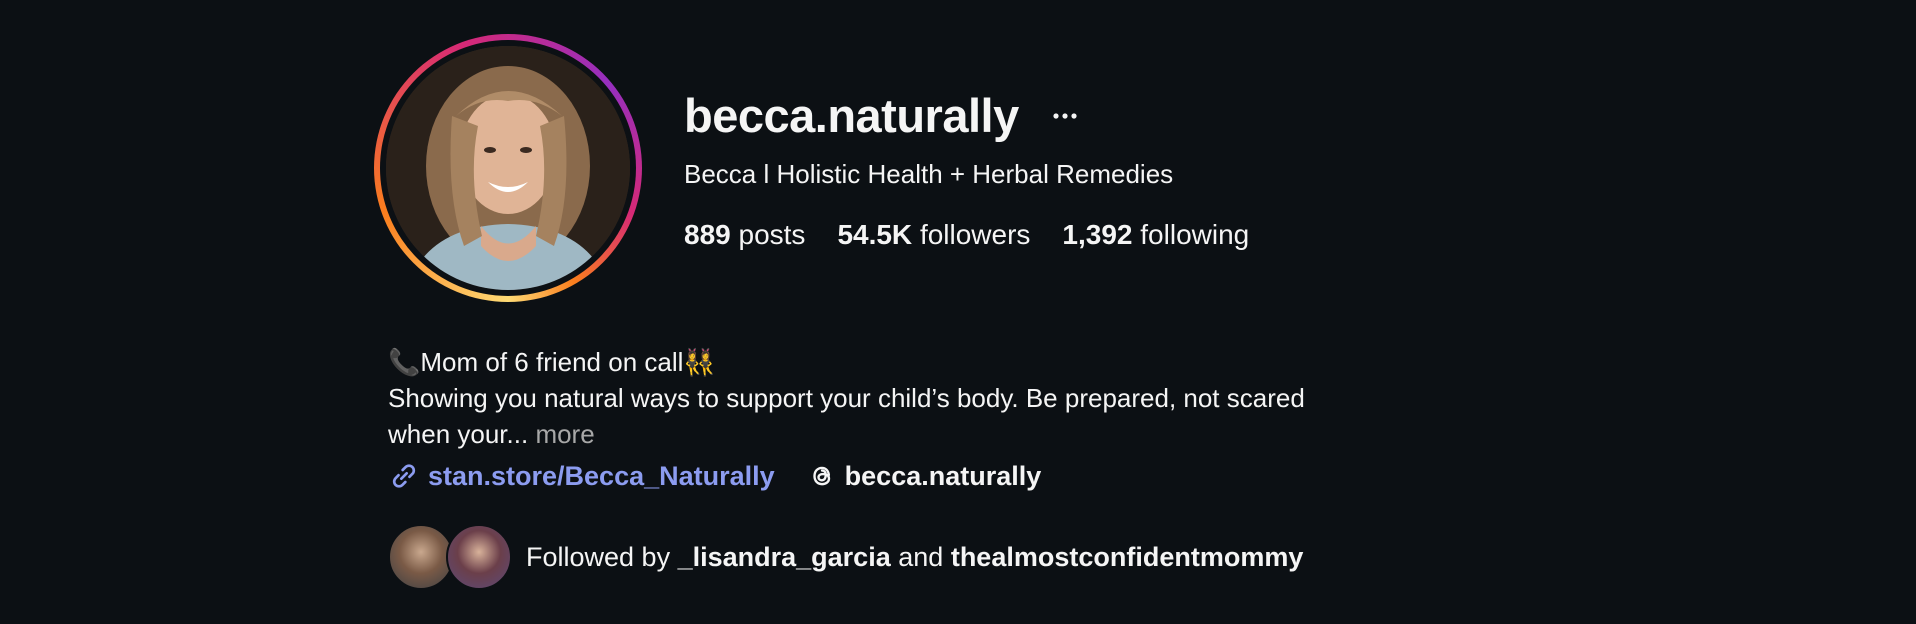 The image size is (1916, 624). I want to click on dancers-emoji: 👯‍♀️, so click(699, 362).